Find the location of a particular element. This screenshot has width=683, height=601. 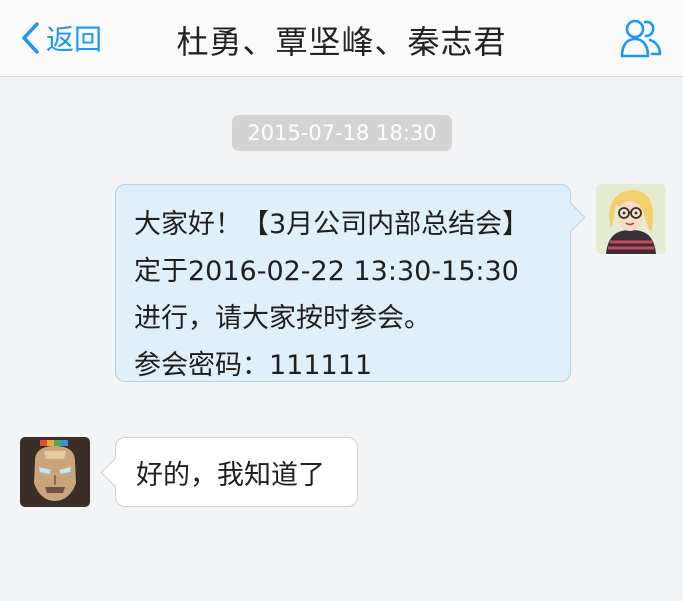

group-users-icon is located at coordinates (641, 38).